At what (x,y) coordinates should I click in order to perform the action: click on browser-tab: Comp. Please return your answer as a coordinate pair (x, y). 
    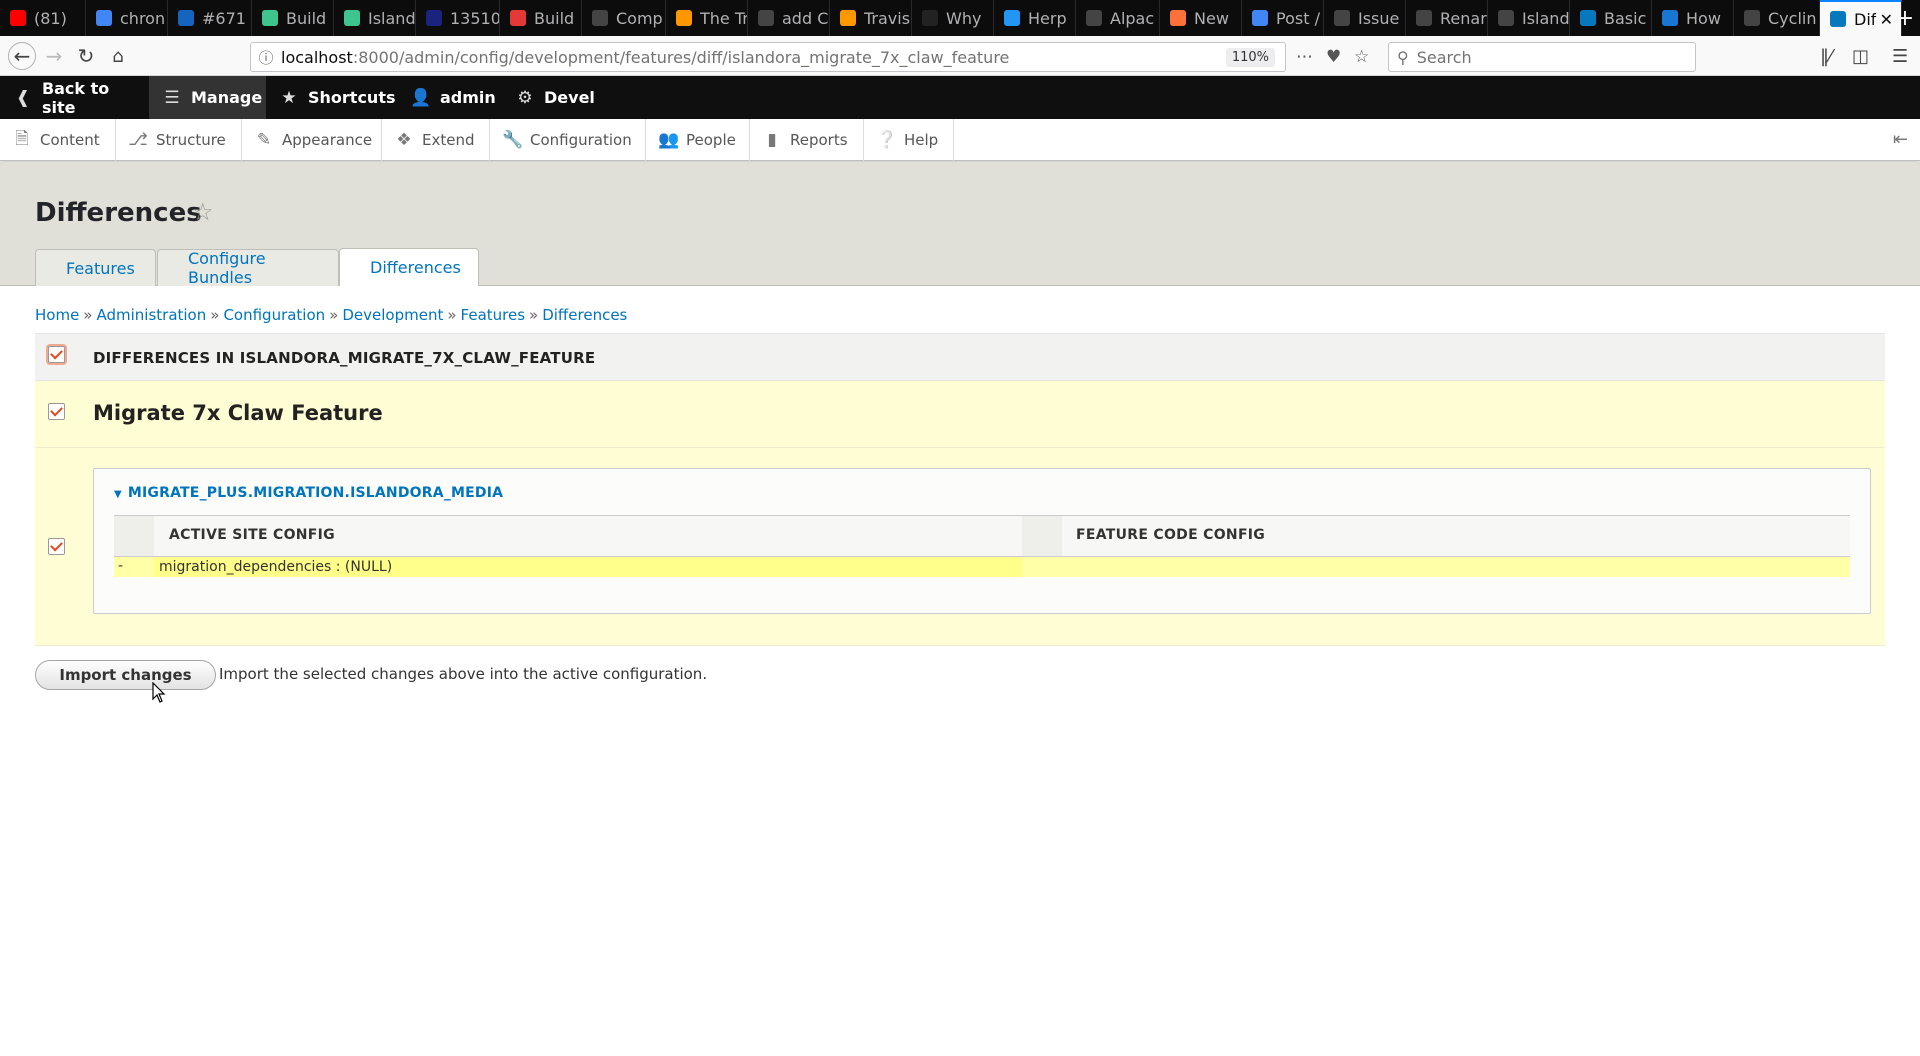
    Looking at the image, I should click on (624, 18).